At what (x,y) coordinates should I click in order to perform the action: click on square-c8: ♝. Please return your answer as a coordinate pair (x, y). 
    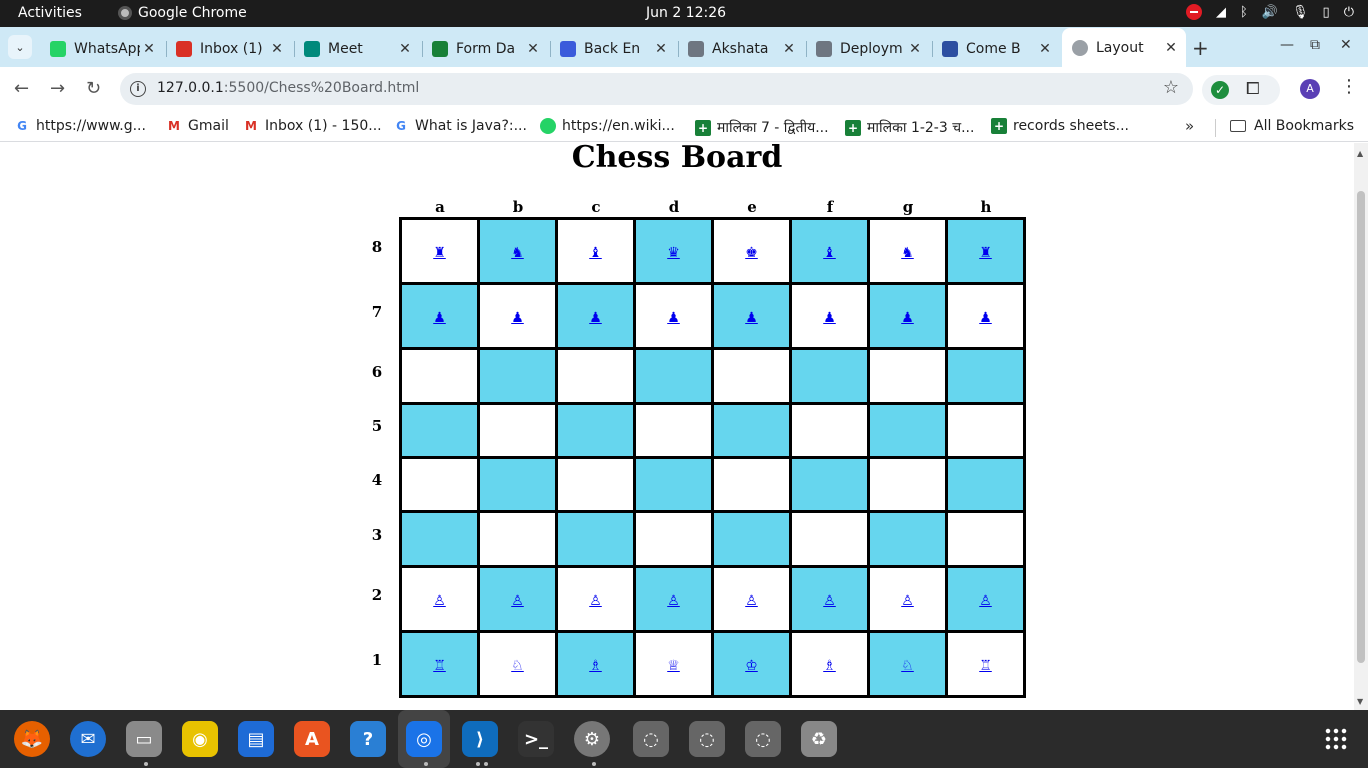
    Looking at the image, I should click on (595, 251).